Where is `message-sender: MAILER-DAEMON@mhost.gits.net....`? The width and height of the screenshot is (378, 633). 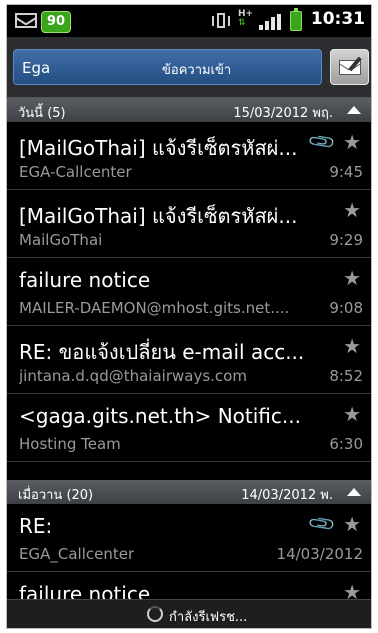 message-sender: MAILER-DAEMON@mhost.gits.net.... is located at coordinates (154, 308).